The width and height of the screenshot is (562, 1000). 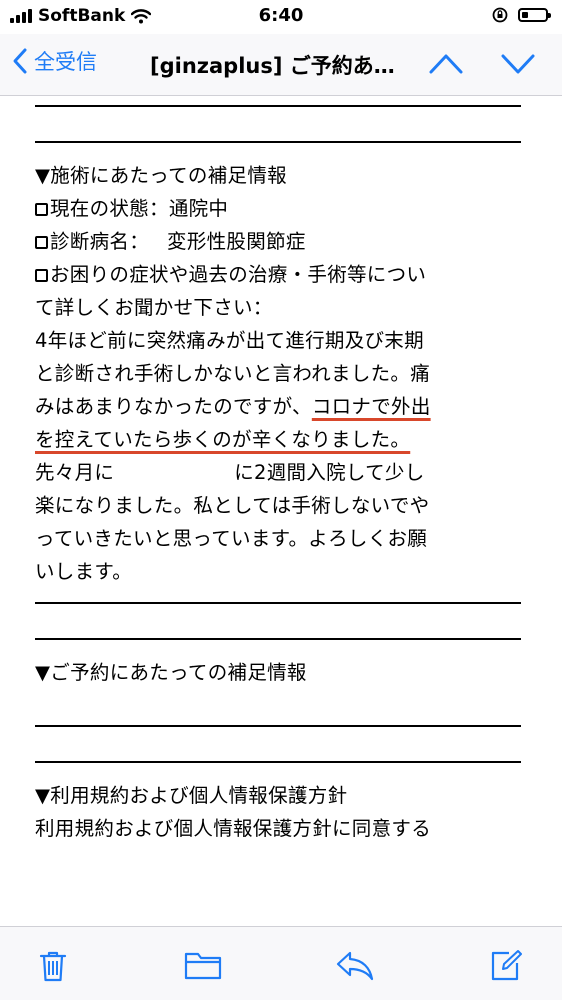 I want to click on back-button-label: 全受信, so click(x=65, y=62).